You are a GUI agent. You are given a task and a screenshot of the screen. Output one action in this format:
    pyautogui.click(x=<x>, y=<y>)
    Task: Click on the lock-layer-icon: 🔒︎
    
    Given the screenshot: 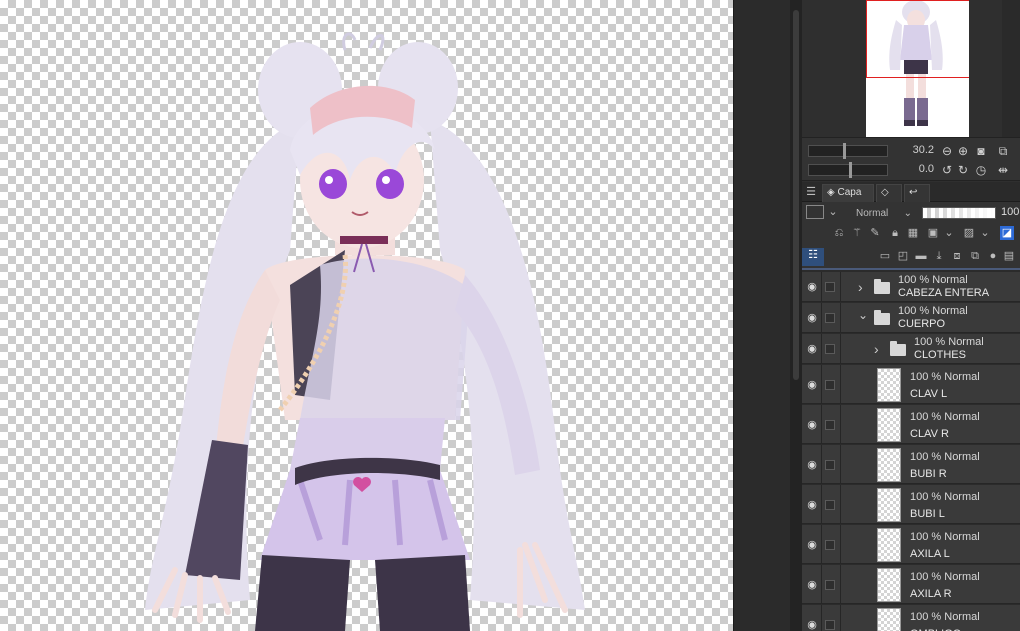 What is the action you would take?
    pyautogui.click(x=895, y=233)
    